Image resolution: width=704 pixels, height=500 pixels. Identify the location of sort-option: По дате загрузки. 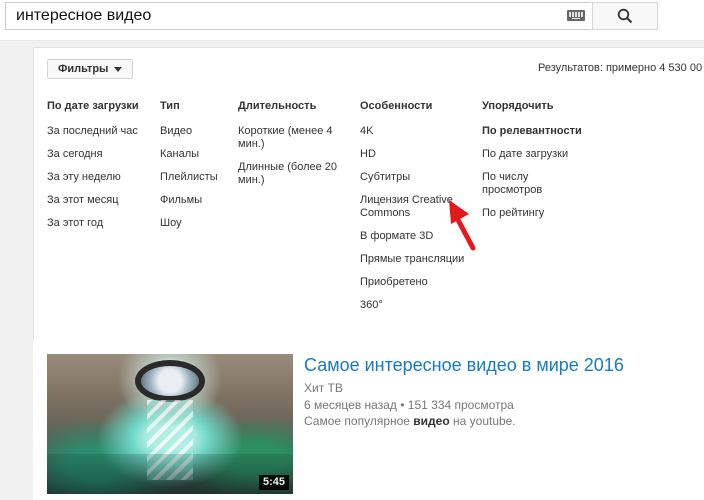
(534, 154).